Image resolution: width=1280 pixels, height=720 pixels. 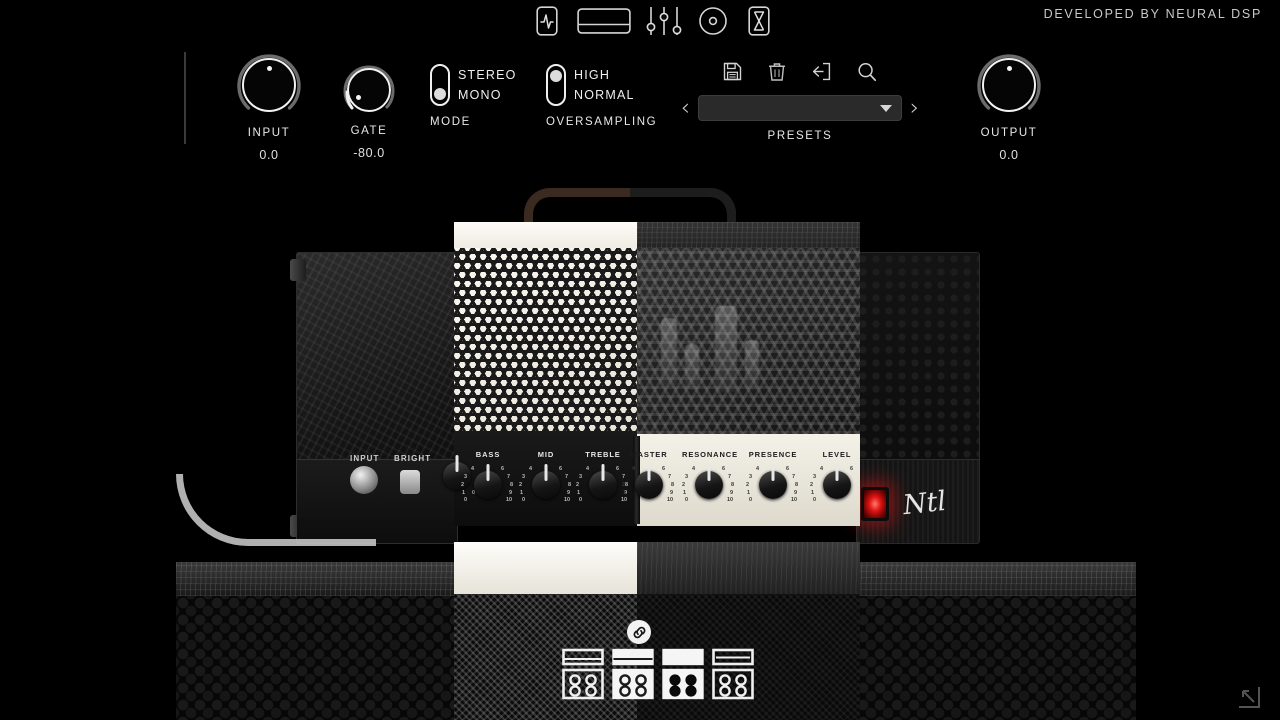 I want to click on amp-knob-presence: PRESENCE 4 6 3 7 2 8 1 9 0 10, so click(x=773, y=476).